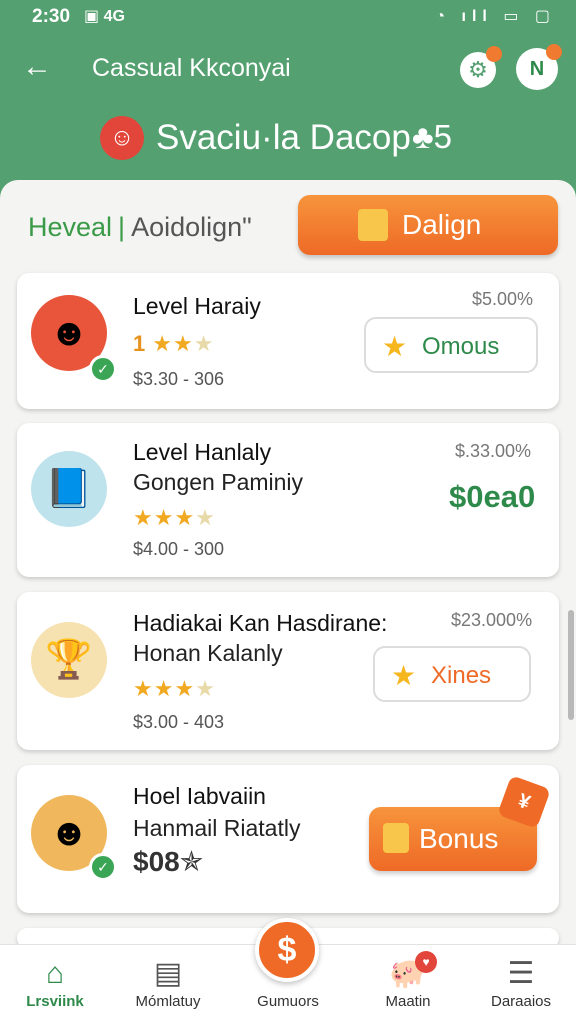 The width and height of the screenshot is (576, 1024). Describe the element at coordinates (432, 136) in the screenshot. I see `hero-badge: ♣5` at that location.